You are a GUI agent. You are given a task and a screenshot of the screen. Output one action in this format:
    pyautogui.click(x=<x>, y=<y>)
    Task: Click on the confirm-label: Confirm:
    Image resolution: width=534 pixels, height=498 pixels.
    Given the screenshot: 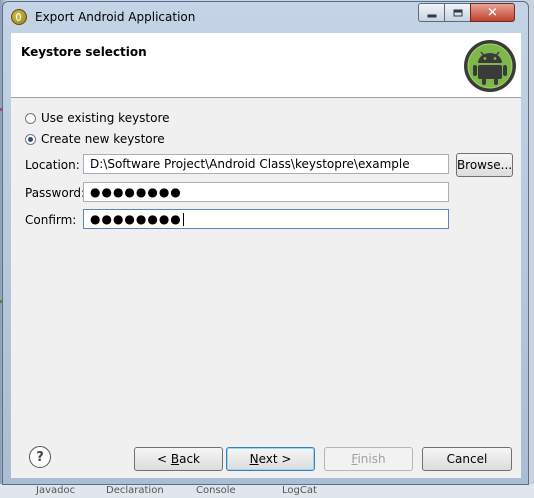 What is the action you would take?
    pyautogui.click(x=51, y=220)
    